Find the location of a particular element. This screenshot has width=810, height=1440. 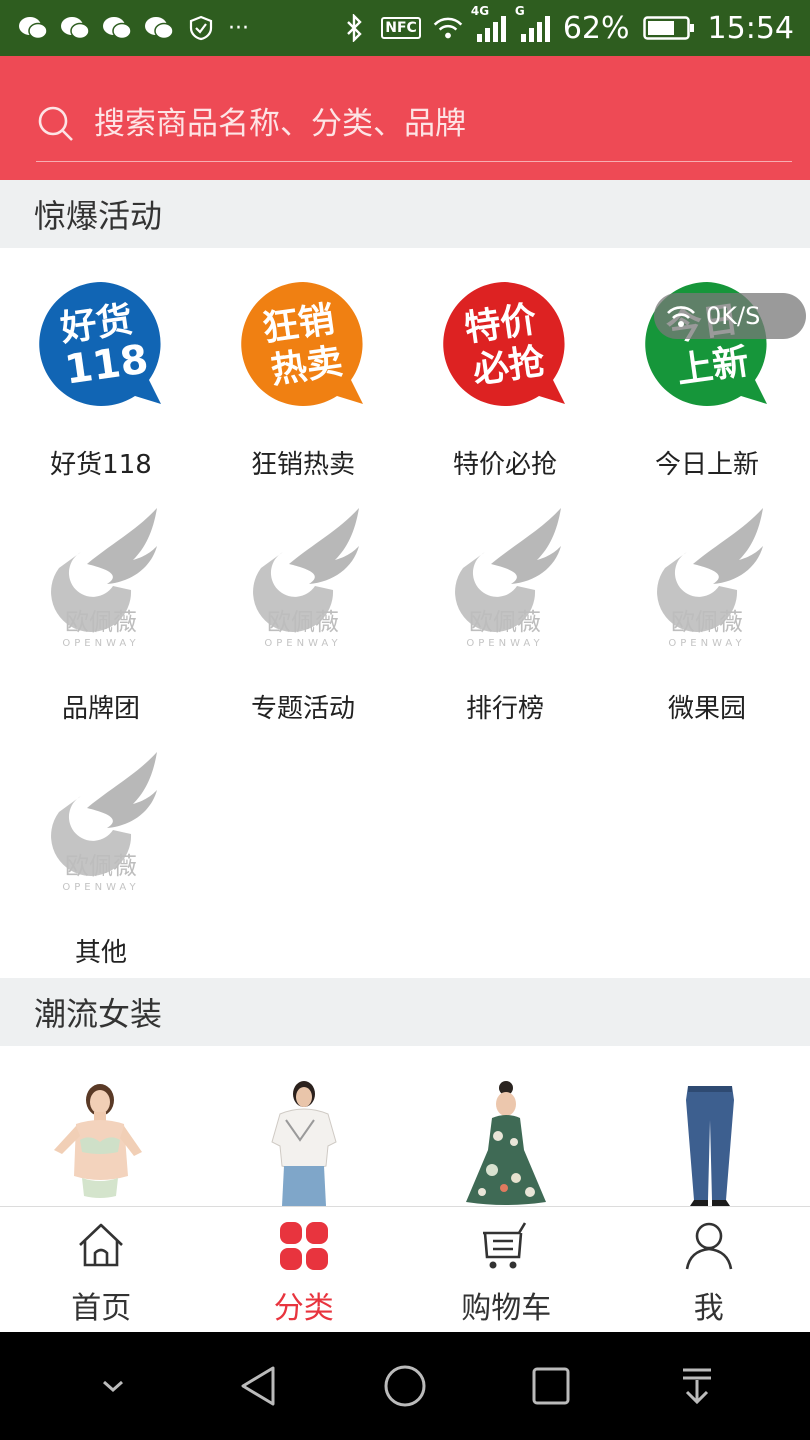

section-header-activities: 惊爆活动 is located at coordinates (405, 214).